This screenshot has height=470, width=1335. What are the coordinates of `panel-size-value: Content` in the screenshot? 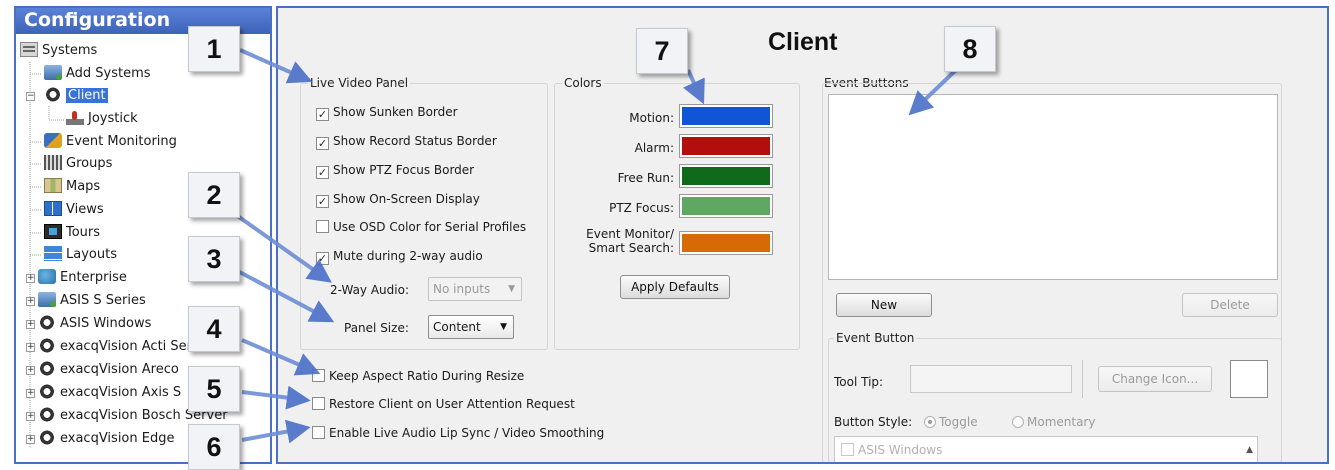 It's located at (457, 327).